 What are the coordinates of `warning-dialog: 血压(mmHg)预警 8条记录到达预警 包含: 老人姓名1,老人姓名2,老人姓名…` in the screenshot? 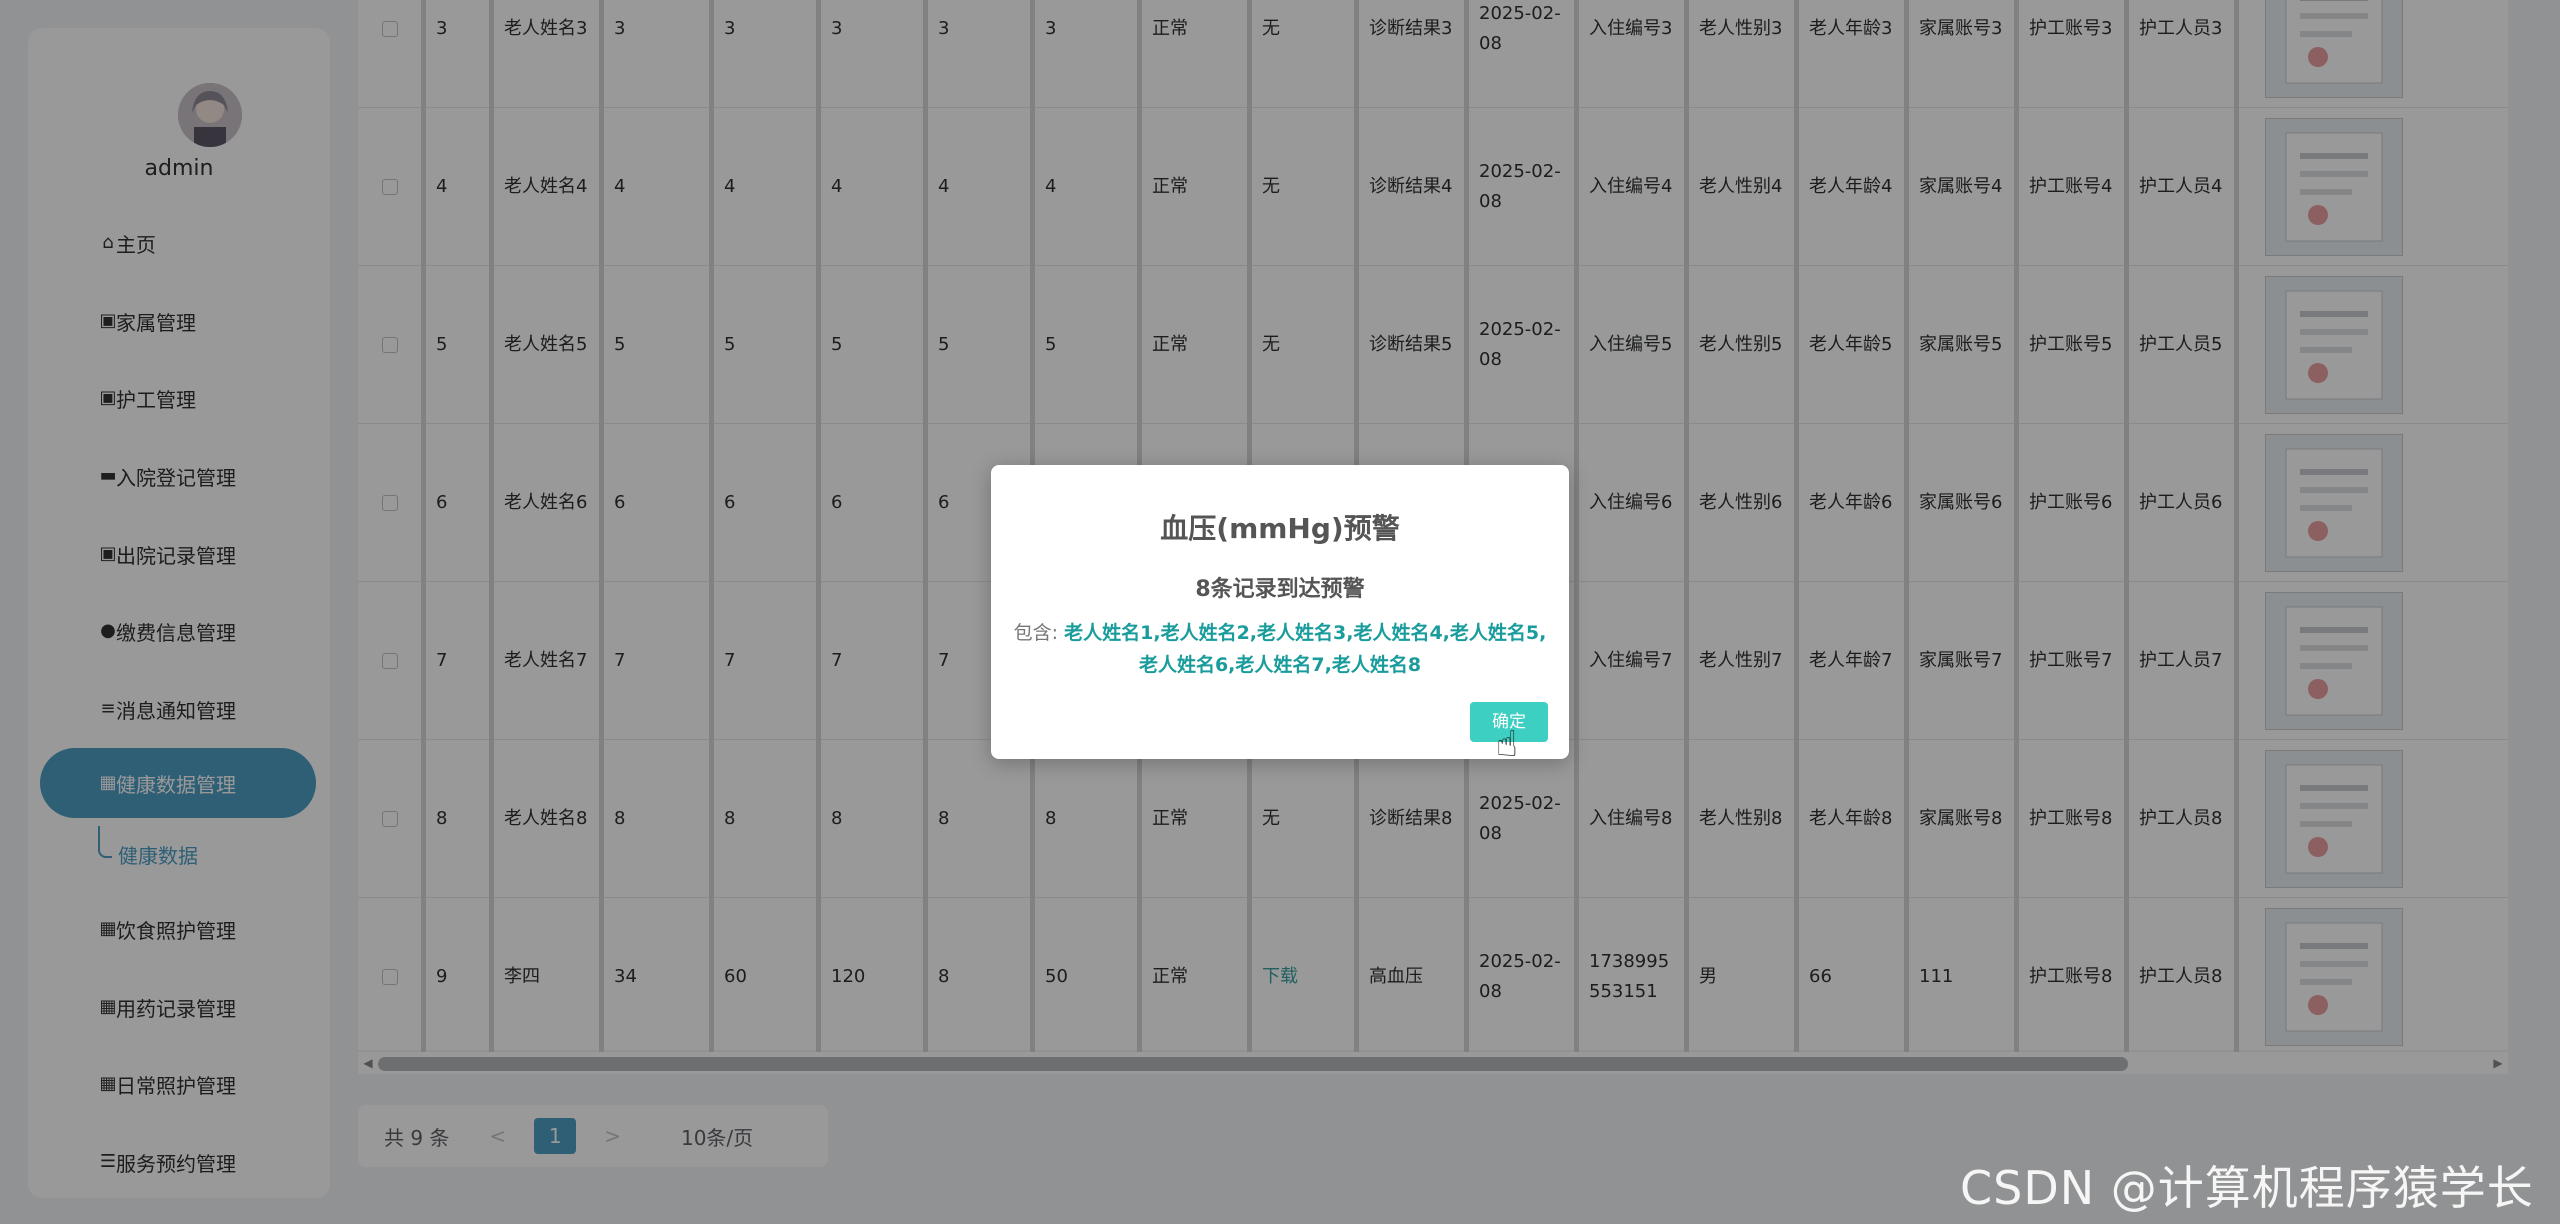 It's located at (1280, 614).